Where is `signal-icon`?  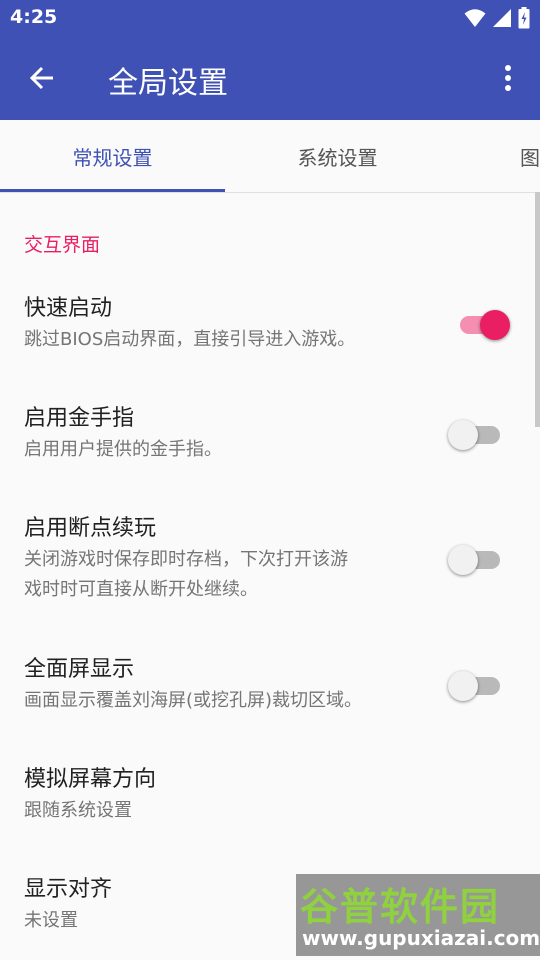 signal-icon is located at coordinates (502, 18).